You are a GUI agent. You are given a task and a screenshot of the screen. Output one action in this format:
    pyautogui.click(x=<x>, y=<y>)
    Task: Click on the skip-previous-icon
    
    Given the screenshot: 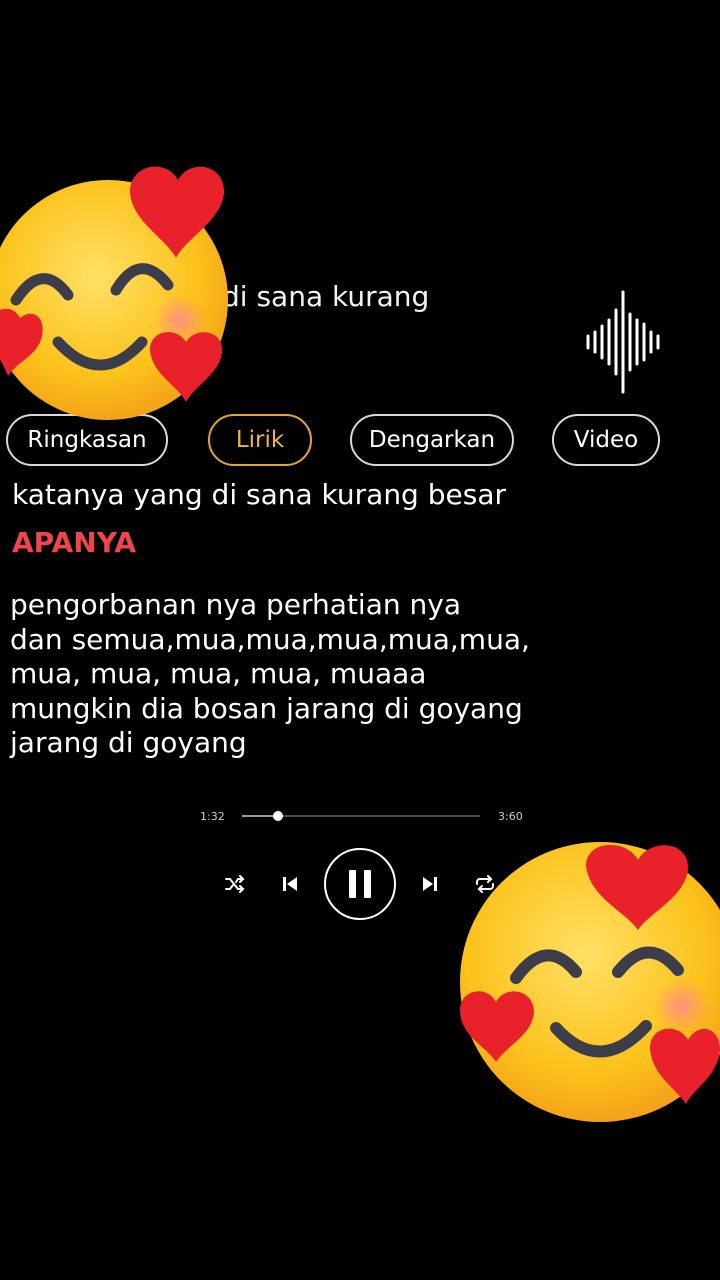 What is the action you would take?
    pyautogui.click(x=290, y=884)
    